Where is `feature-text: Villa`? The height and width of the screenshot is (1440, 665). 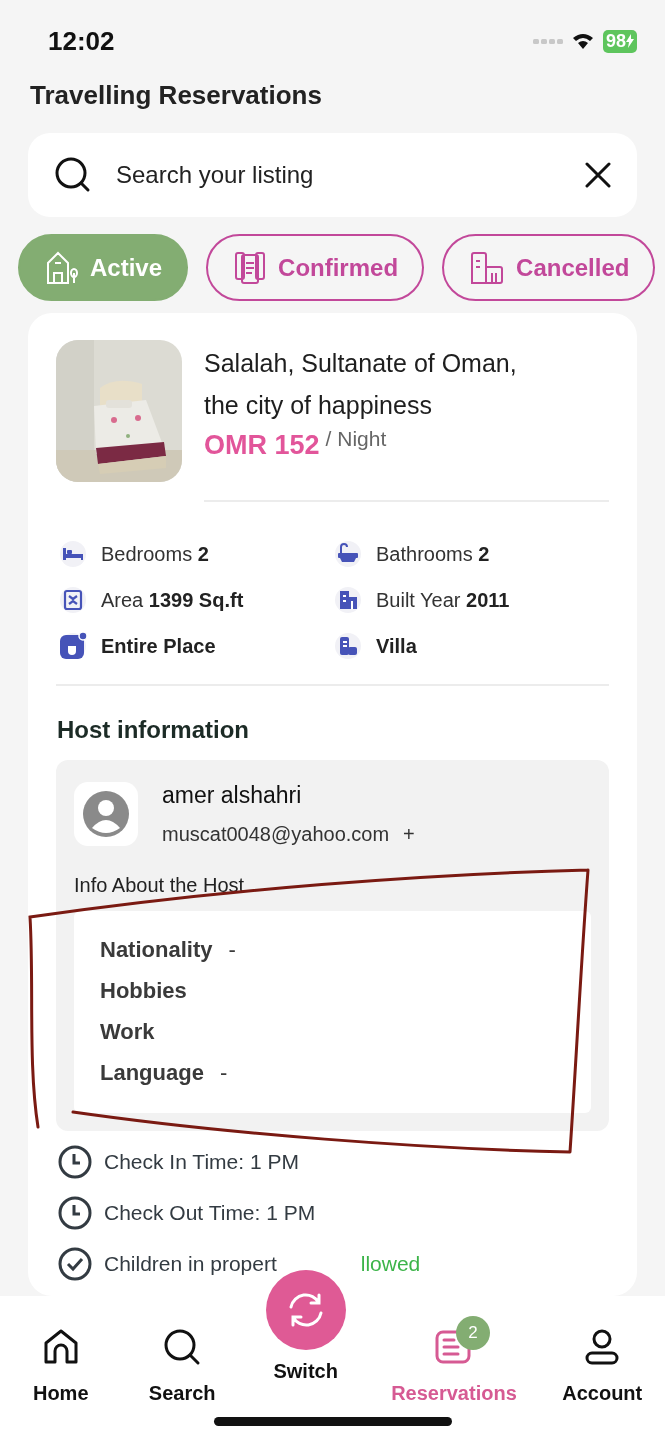 feature-text: Villa is located at coordinates (396, 646).